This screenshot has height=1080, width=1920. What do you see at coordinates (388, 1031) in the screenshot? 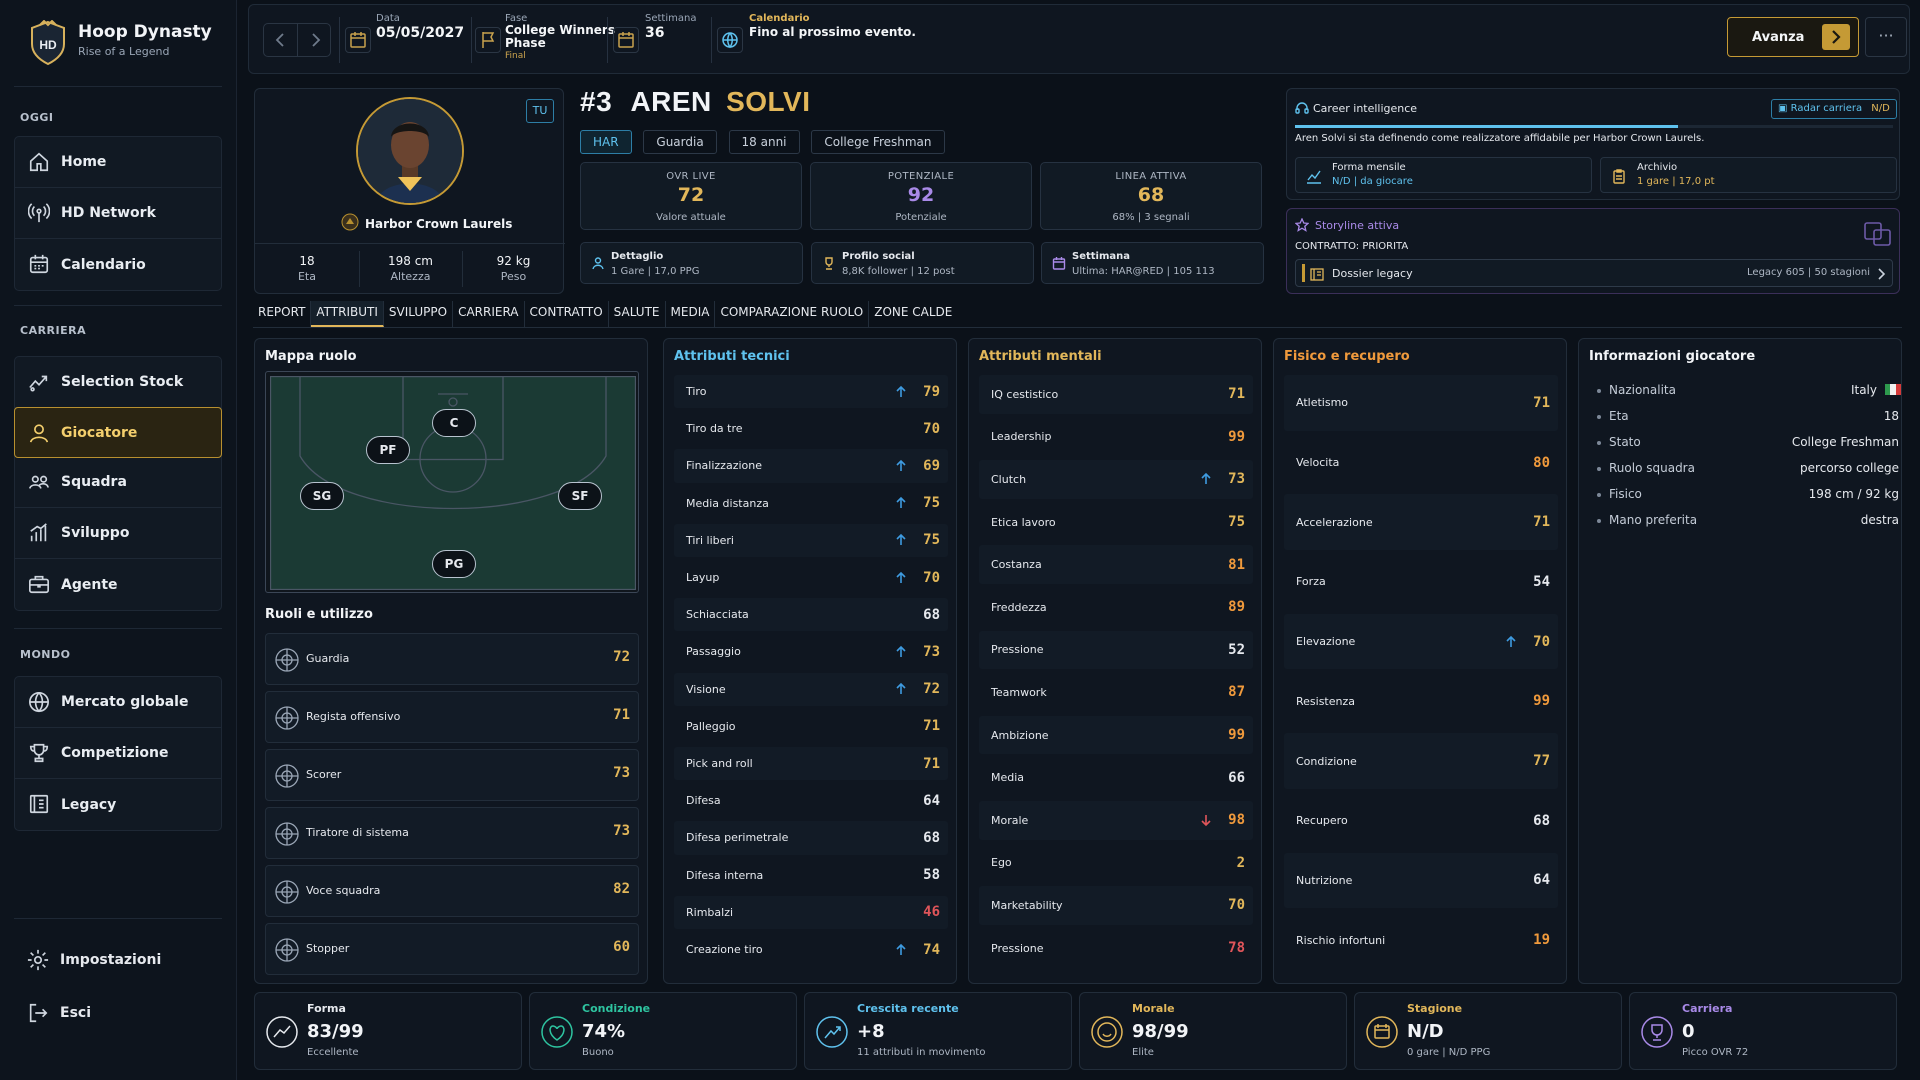
I see `summary-card-forma: Forma 83/99 Eccellente` at bounding box center [388, 1031].